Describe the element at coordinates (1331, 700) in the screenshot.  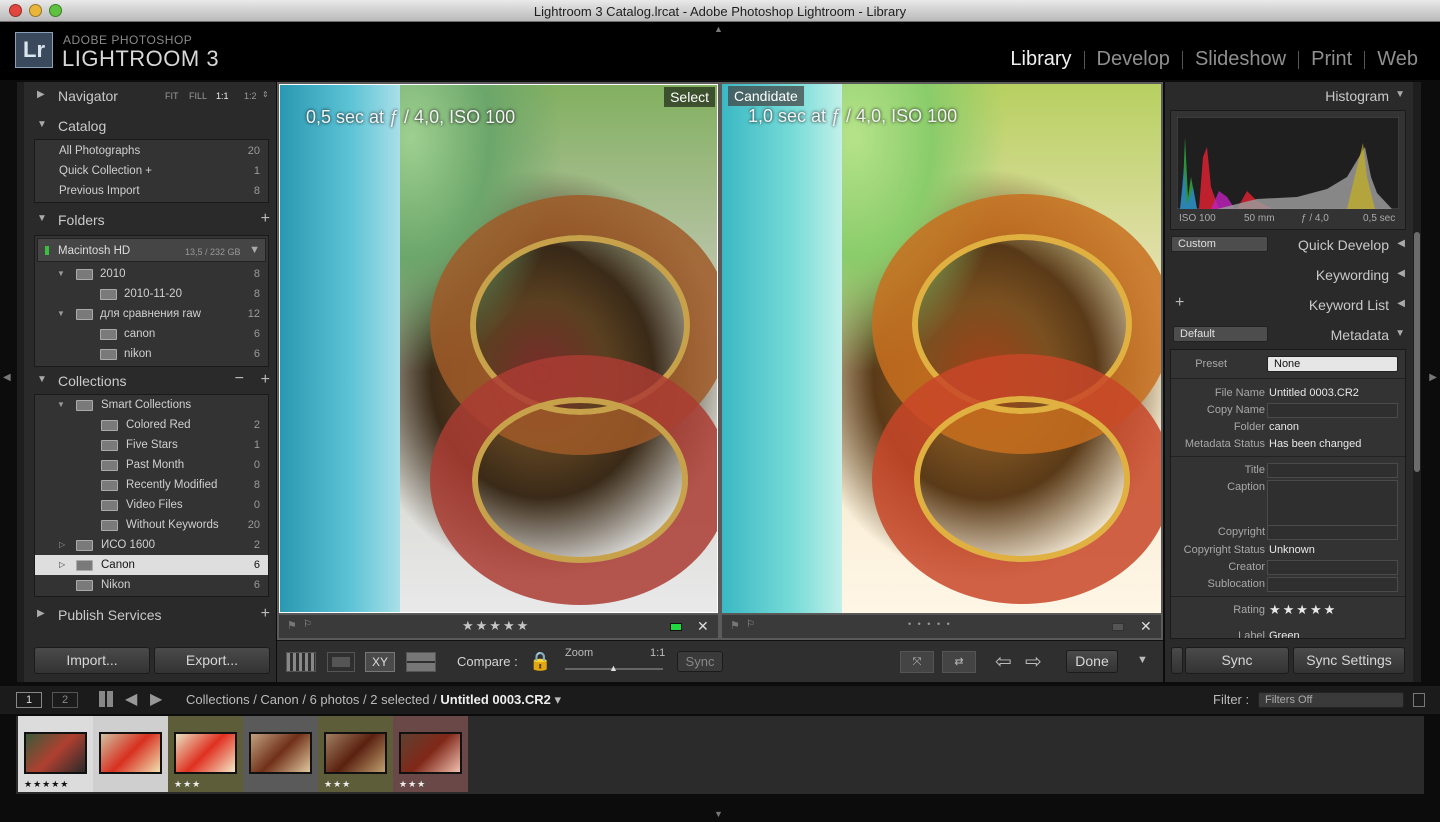
I see `filter-dropdown: Filters Off` at that location.